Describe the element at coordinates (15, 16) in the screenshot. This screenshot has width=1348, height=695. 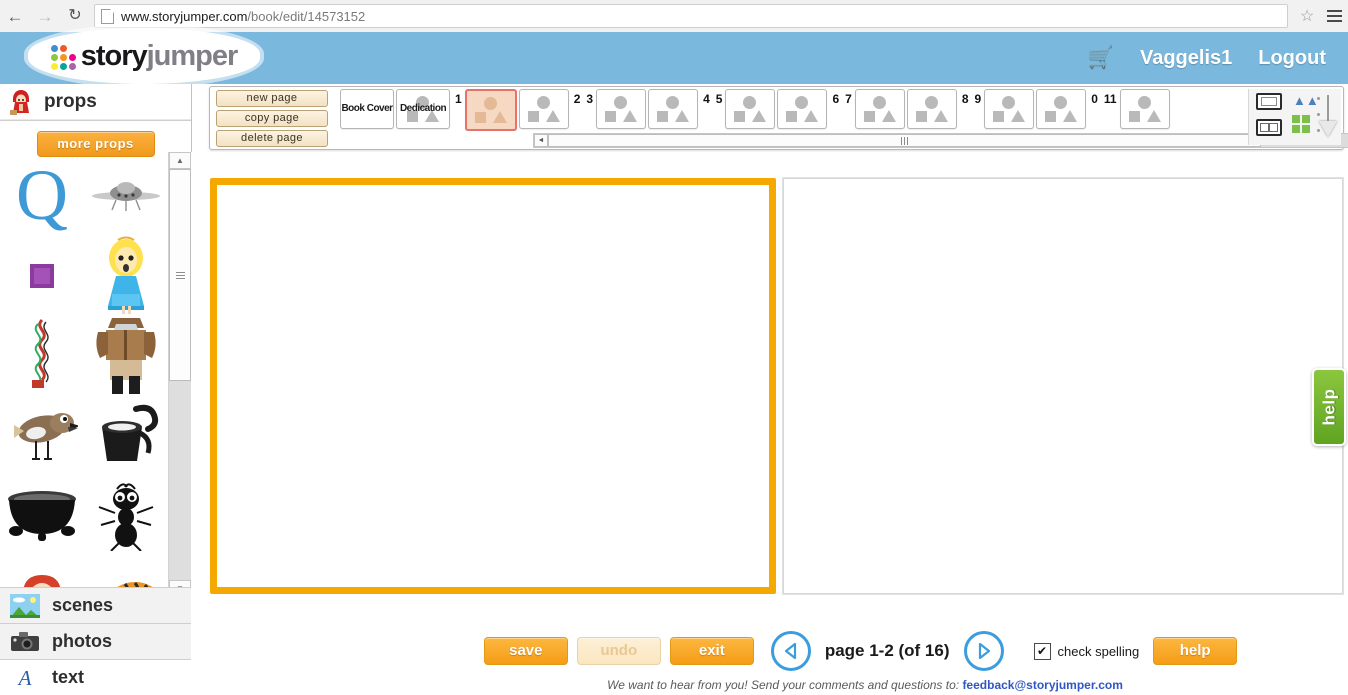
I see `back-arrow-icon: ←` at that location.